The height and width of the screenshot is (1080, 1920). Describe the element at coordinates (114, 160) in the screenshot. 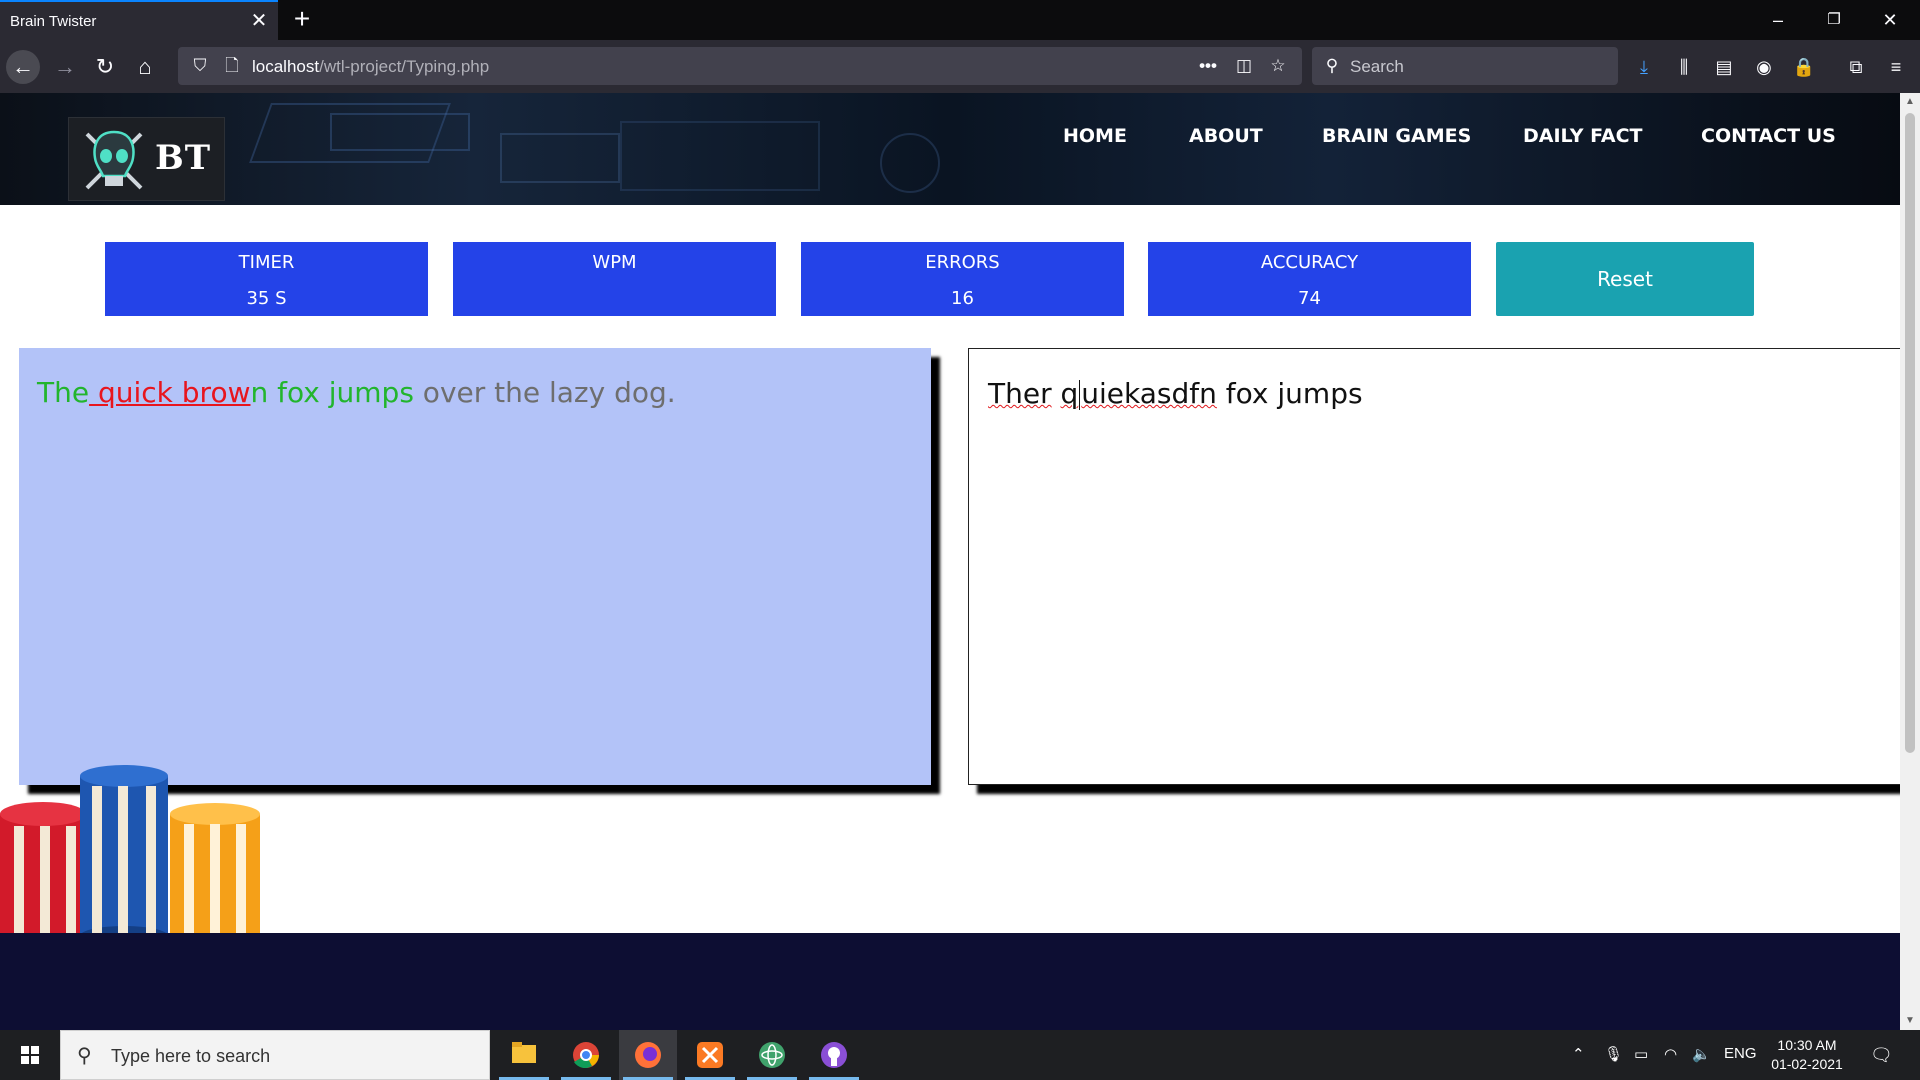

I see `skull-logo-icon` at that location.